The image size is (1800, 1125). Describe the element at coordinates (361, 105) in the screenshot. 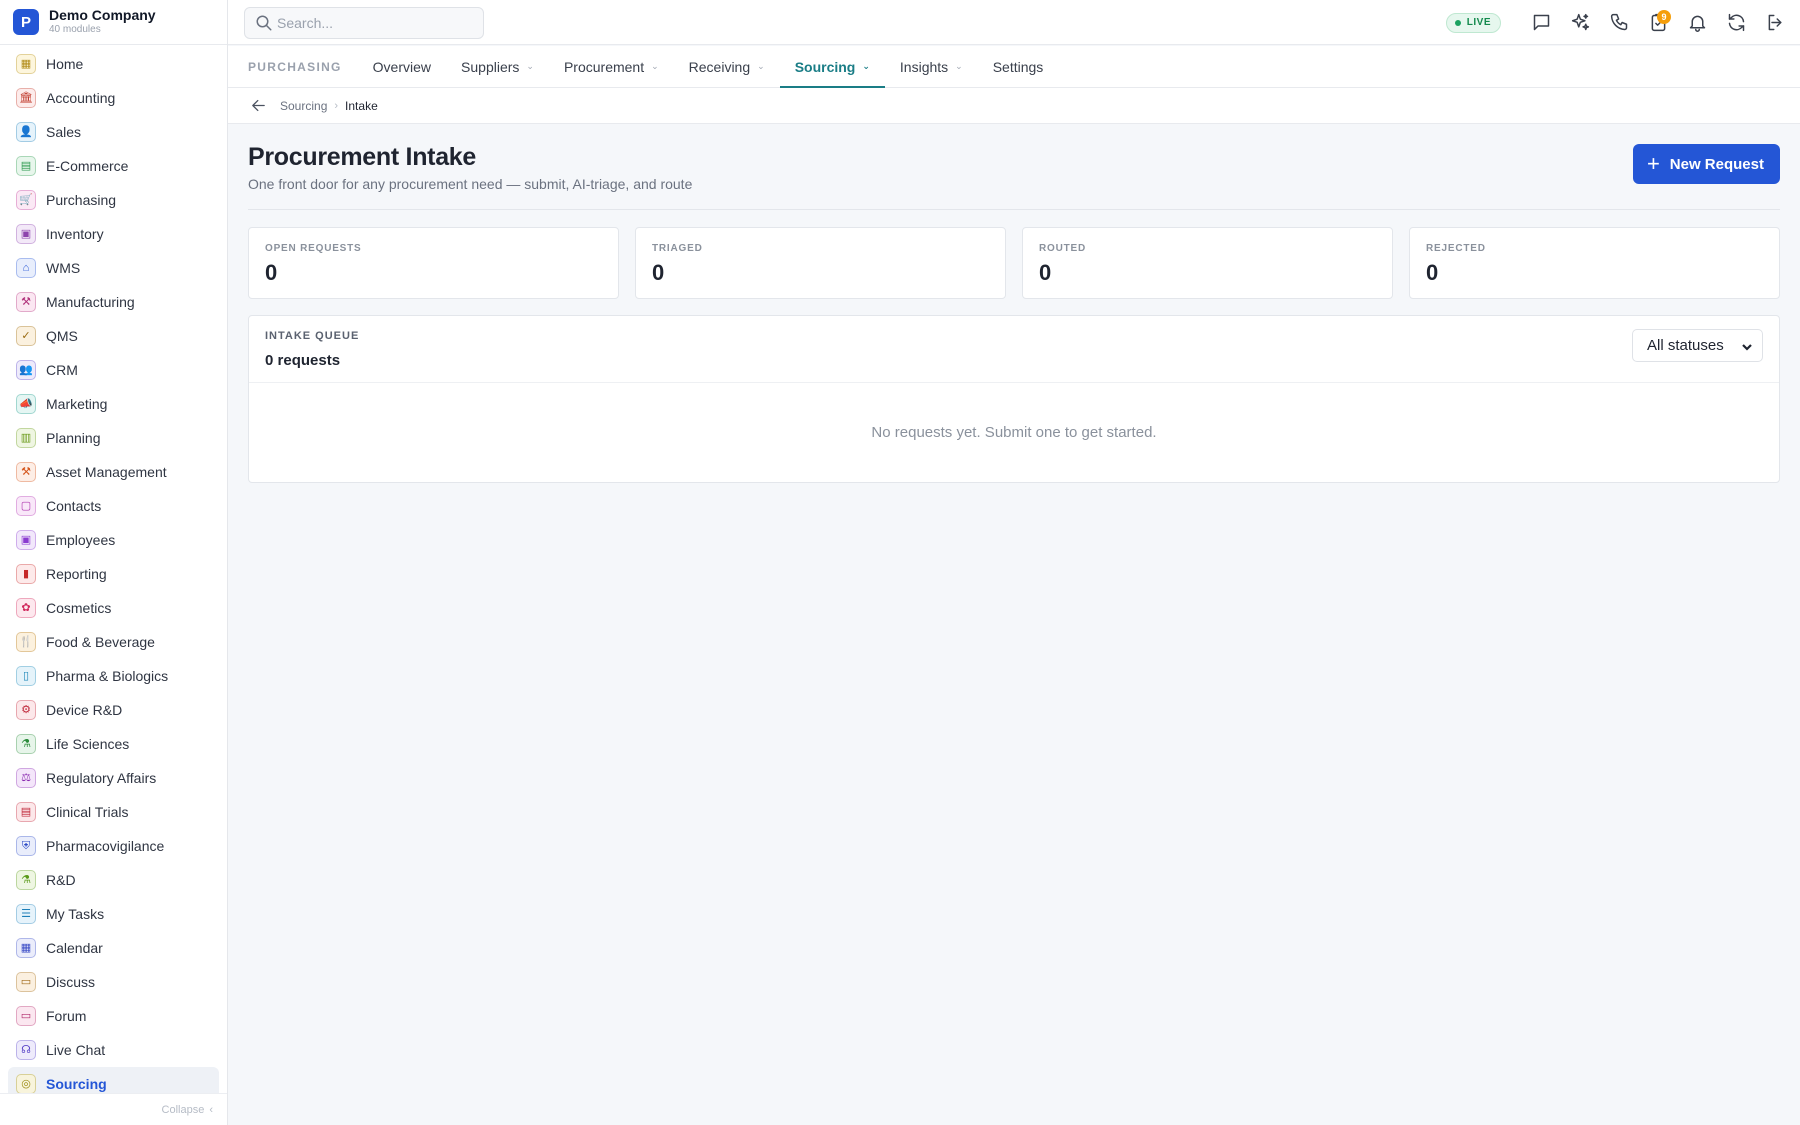

I see `breadcrumb-current: Intake` at that location.